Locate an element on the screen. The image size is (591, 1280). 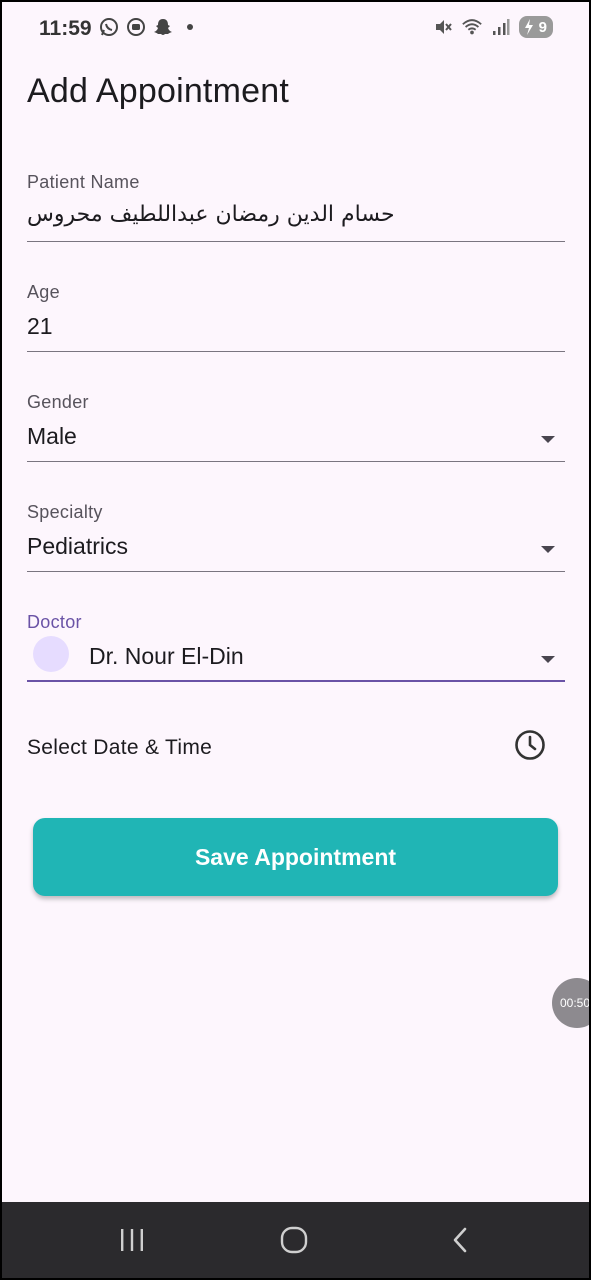
home-button is located at coordinates (294, 1240).